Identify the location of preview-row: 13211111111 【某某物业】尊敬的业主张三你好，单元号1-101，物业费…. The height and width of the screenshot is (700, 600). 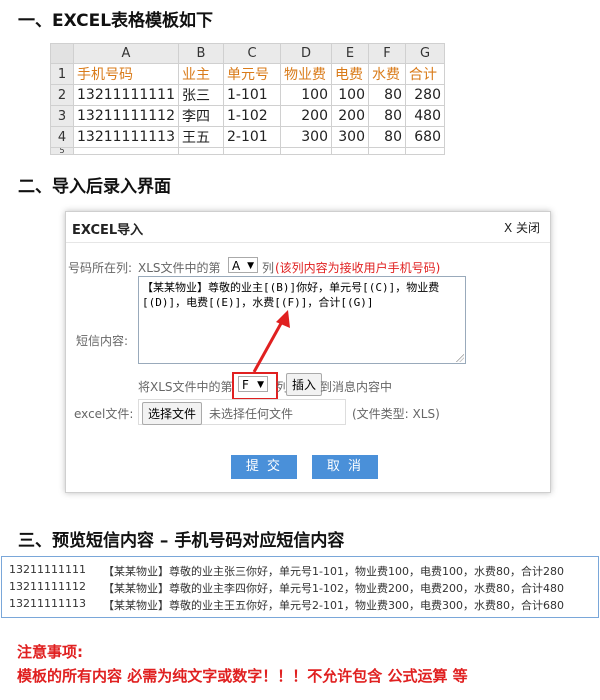
(301, 571).